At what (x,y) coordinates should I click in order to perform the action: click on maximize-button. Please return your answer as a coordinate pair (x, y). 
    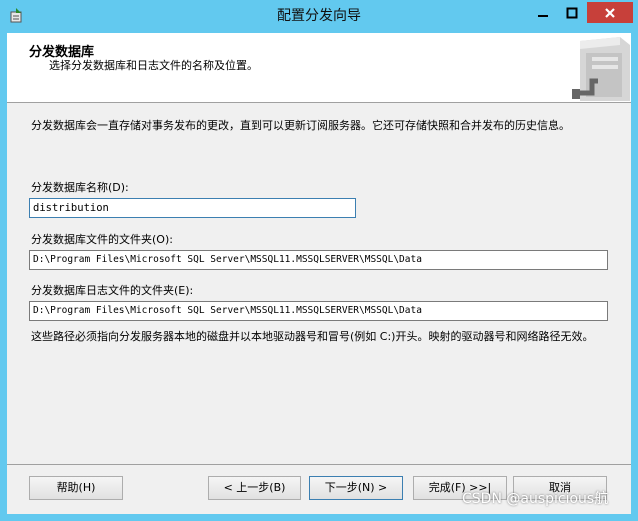
    Looking at the image, I should click on (571, 12).